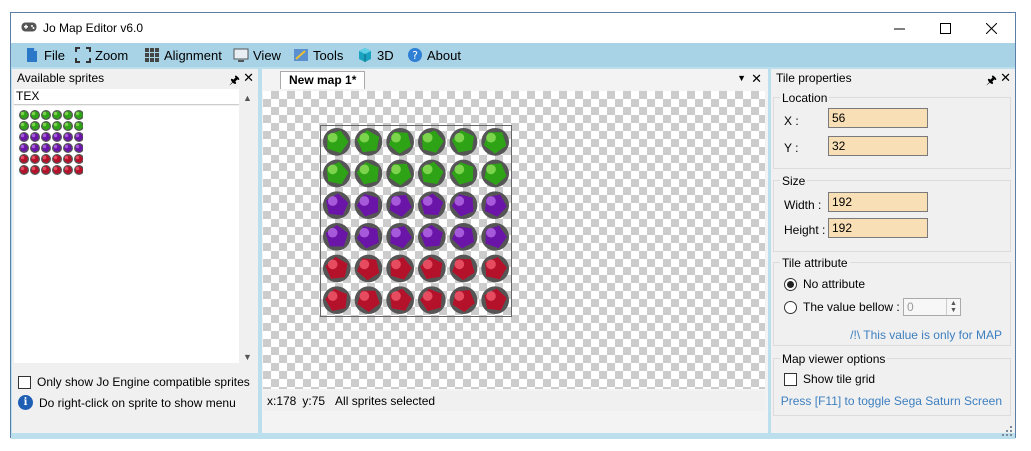 The width and height of the screenshot is (1031, 451). Describe the element at coordinates (32, 55) in the screenshot. I see `file-icon` at that location.